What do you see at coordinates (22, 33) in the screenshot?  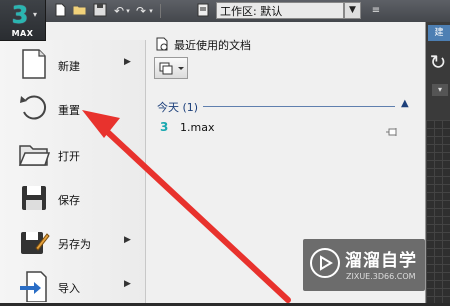 I see `app-button-label: MAX` at bounding box center [22, 33].